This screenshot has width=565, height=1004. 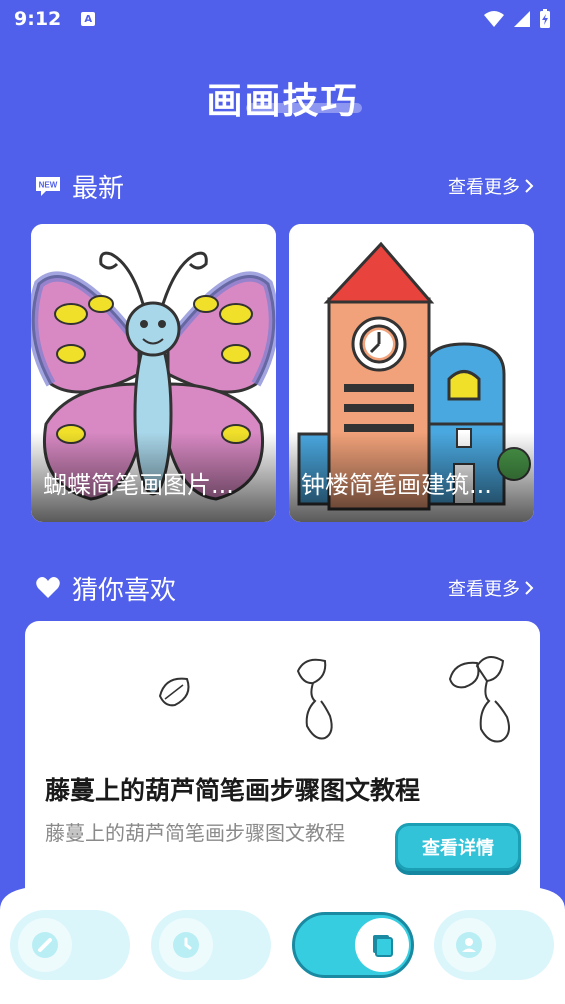 I want to click on view-details-button: 查看详情, so click(x=458, y=847).